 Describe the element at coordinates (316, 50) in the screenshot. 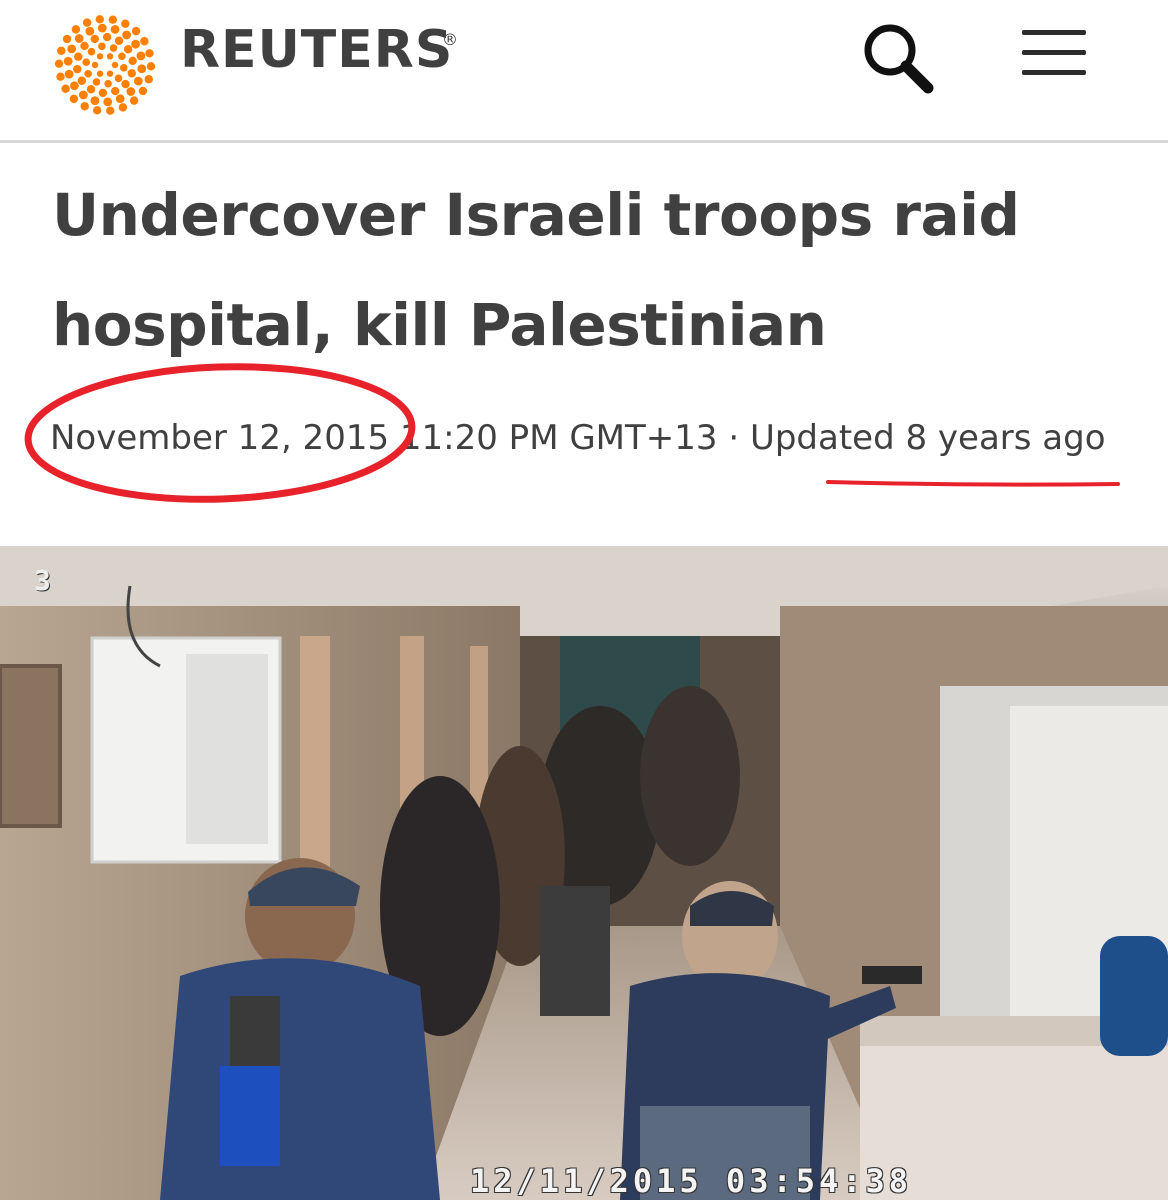

I see `brand-name: REUTERS` at that location.